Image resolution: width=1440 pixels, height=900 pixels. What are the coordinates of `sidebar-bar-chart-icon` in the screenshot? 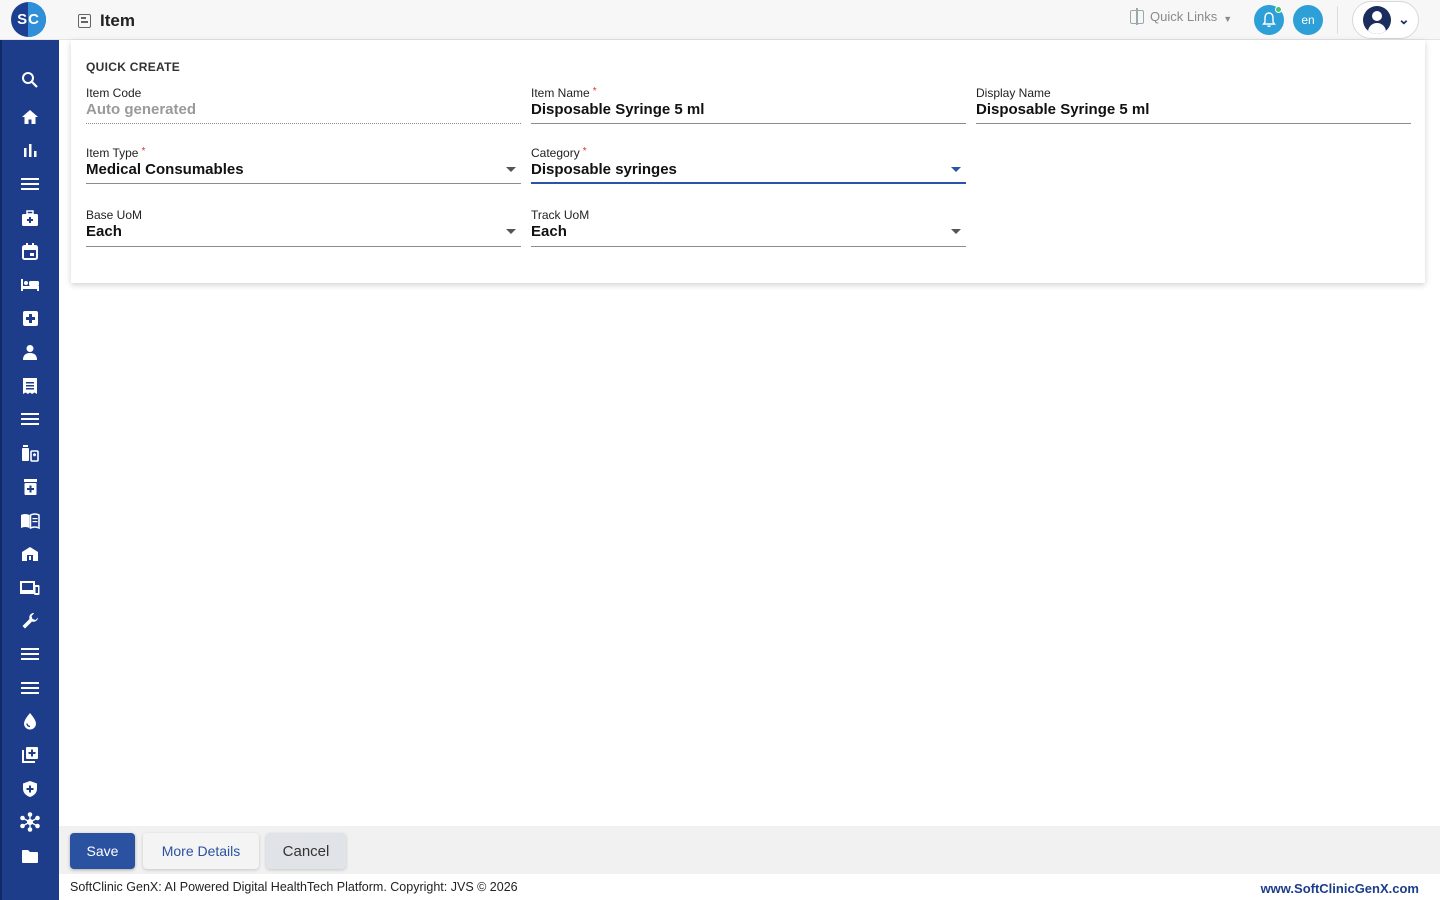 It's located at (30, 150).